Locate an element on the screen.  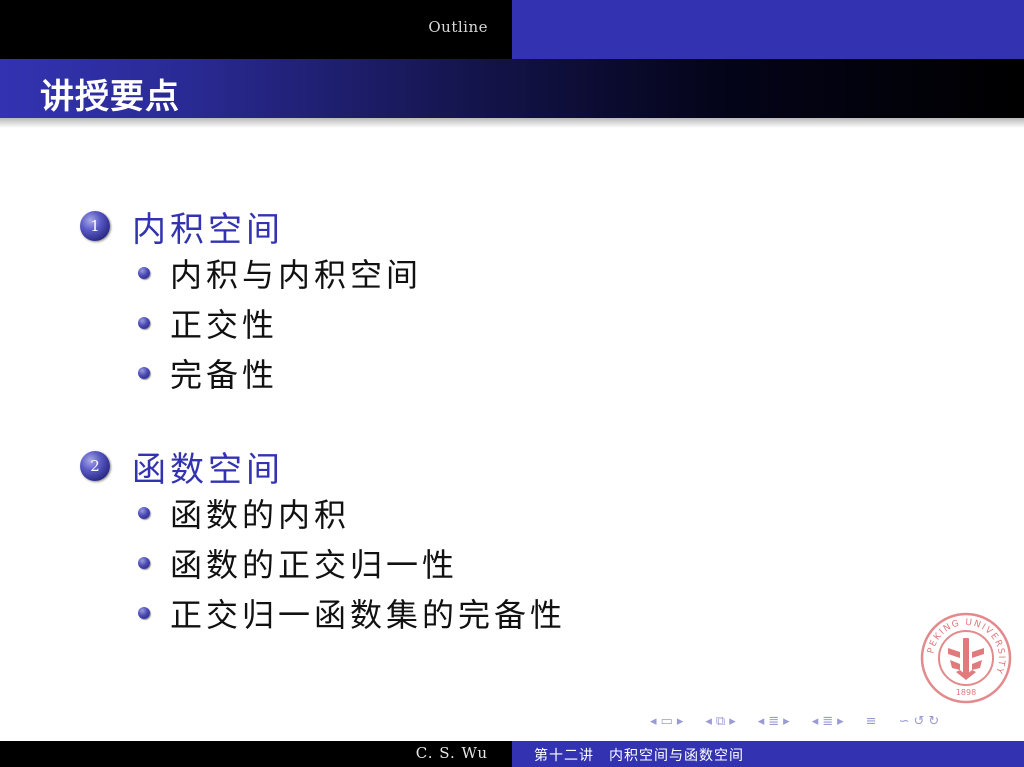
list-item: 正交性 is located at coordinates (251, 323).